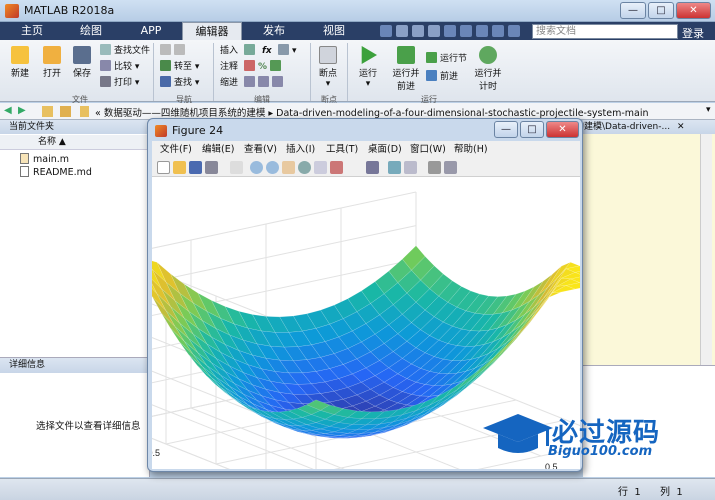 The height and width of the screenshot is (500, 715). What do you see at coordinates (91, 31) in the screenshot?
I see `tab-plots: 绘图` at bounding box center [91, 31].